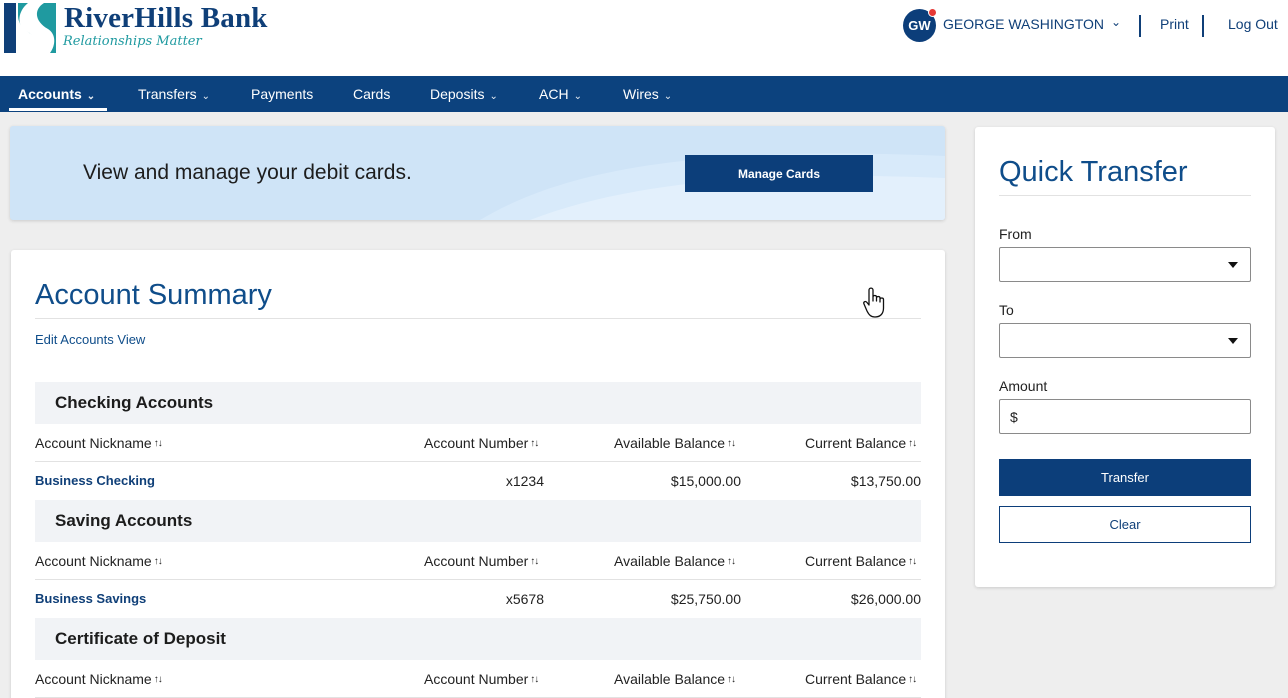 The height and width of the screenshot is (698, 1288). What do you see at coordinates (1006, 310) in the screenshot?
I see `to-label: To` at bounding box center [1006, 310].